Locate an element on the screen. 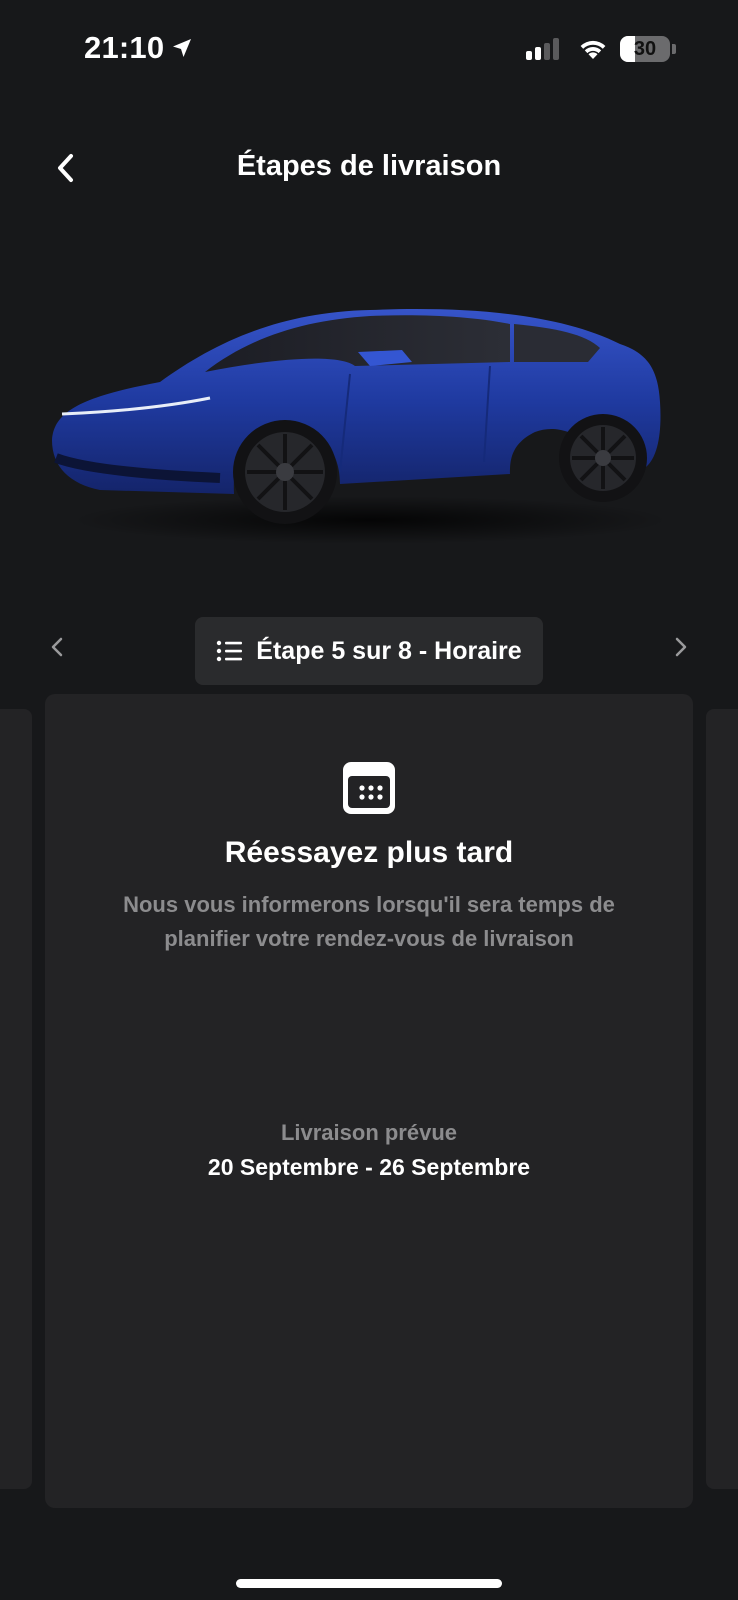  next-step-button is located at coordinates (681, 647).